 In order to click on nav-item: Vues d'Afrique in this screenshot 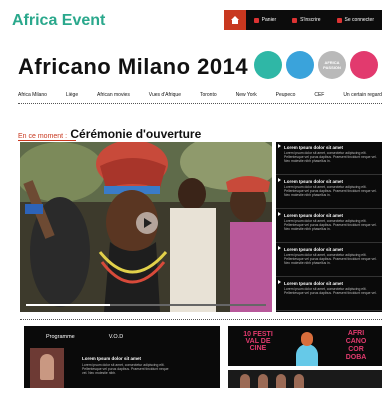, I will do `click(165, 95)`.